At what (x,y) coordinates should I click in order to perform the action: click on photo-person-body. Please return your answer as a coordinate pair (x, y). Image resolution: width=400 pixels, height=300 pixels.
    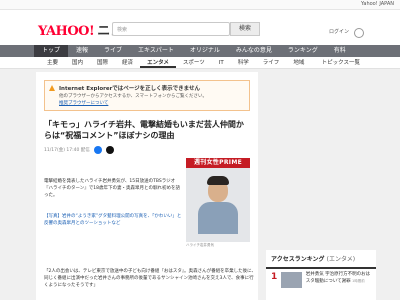
    Looking at the image, I should click on (218, 218).